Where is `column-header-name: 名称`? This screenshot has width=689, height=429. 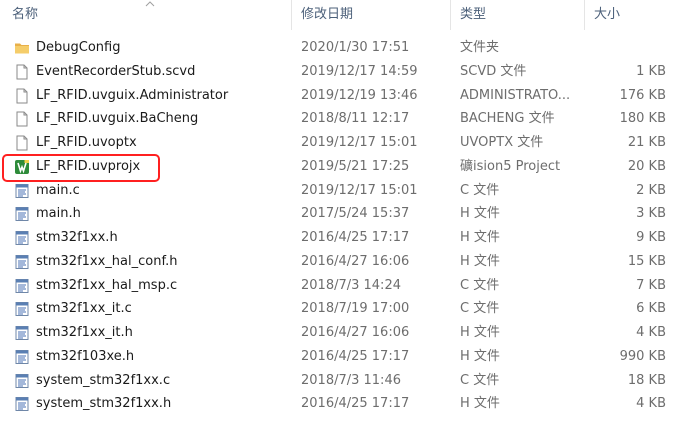 column-header-name: 名称 is located at coordinates (25, 15).